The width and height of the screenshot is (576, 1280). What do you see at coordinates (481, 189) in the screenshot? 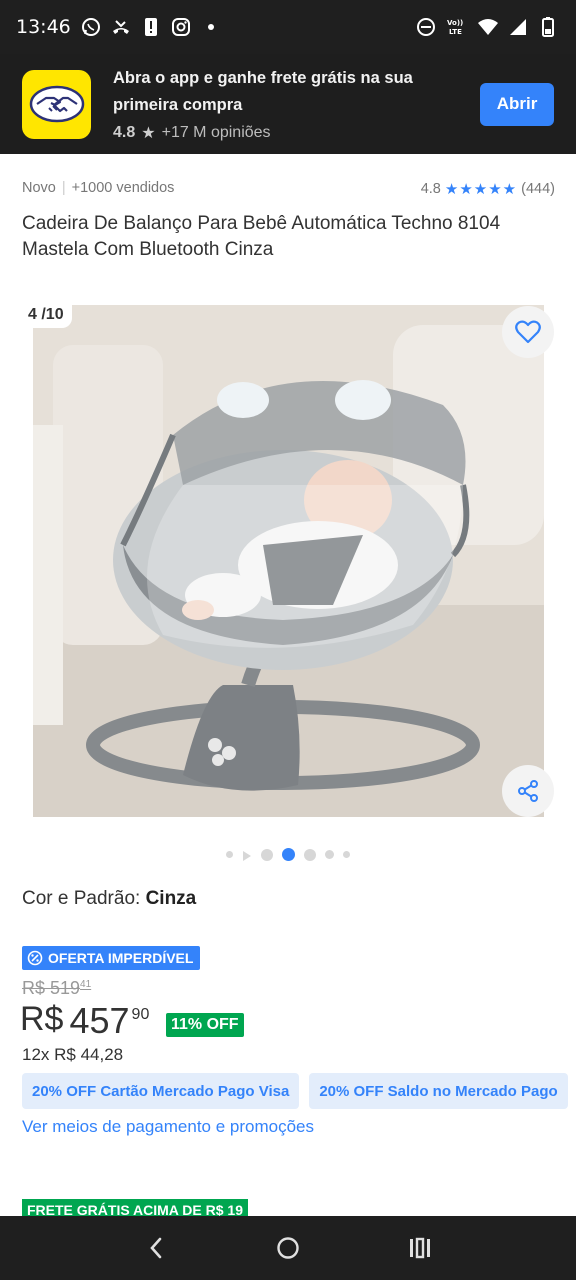
I see `rating-stars-icon: ★★★★★` at bounding box center [481, 189].